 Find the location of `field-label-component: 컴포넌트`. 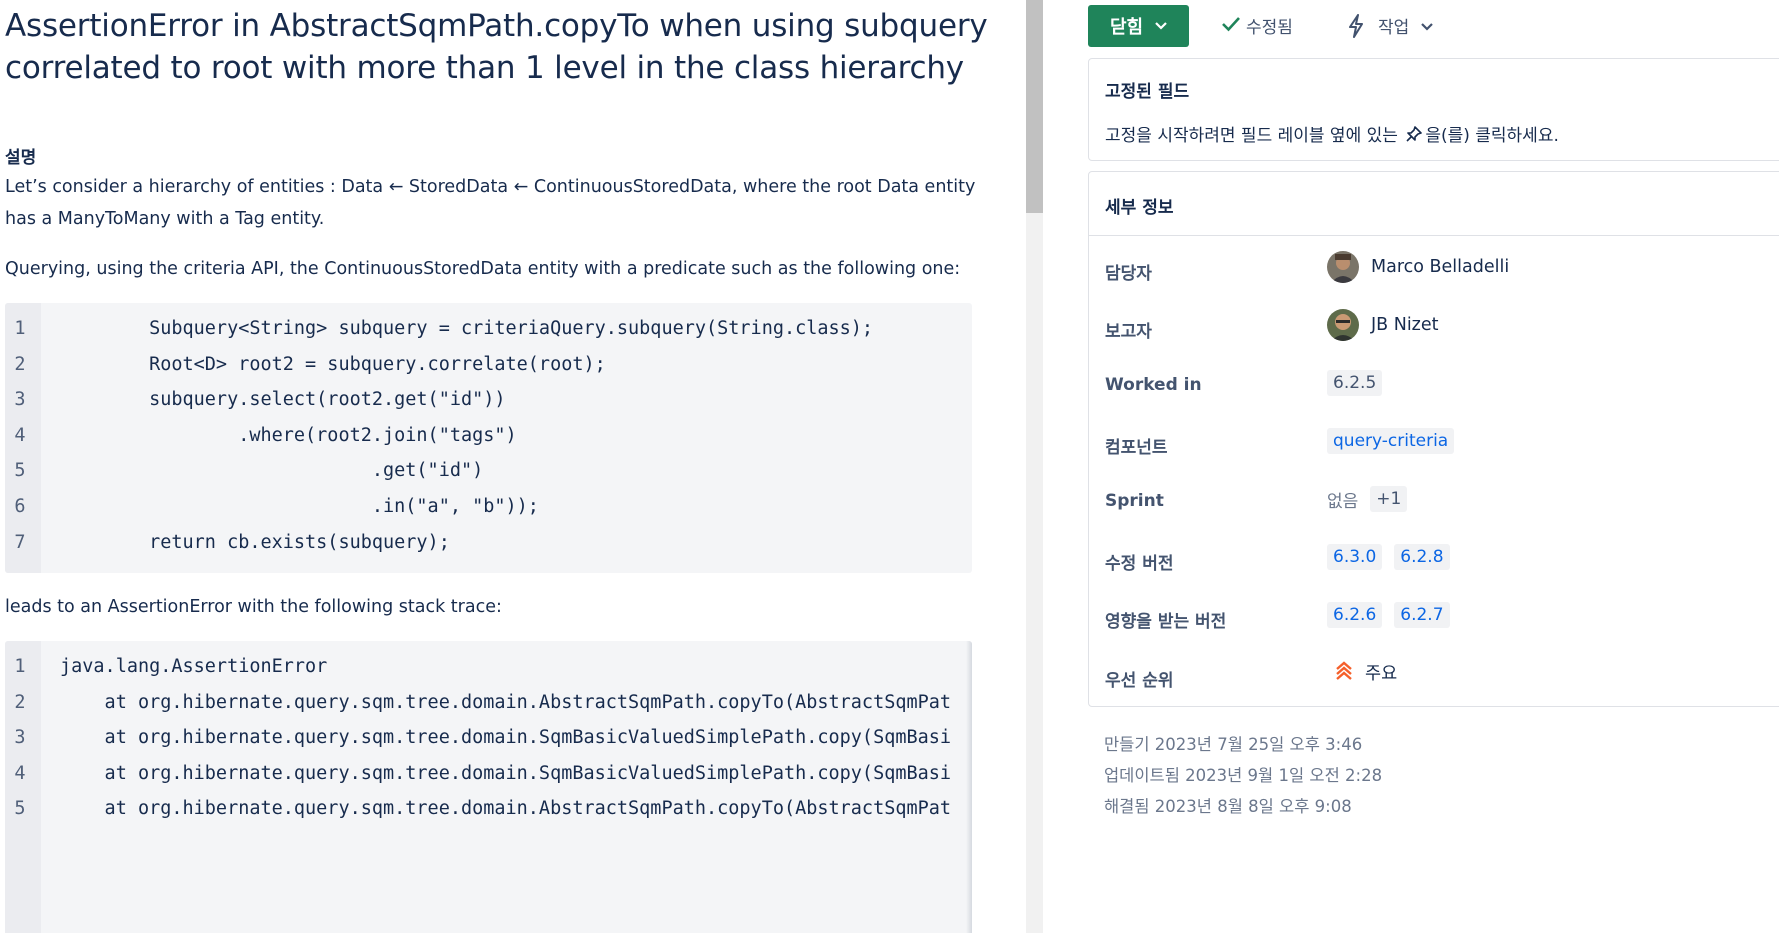

field-label-component: 컴포넌트 is located at coordinates (1136, 448).